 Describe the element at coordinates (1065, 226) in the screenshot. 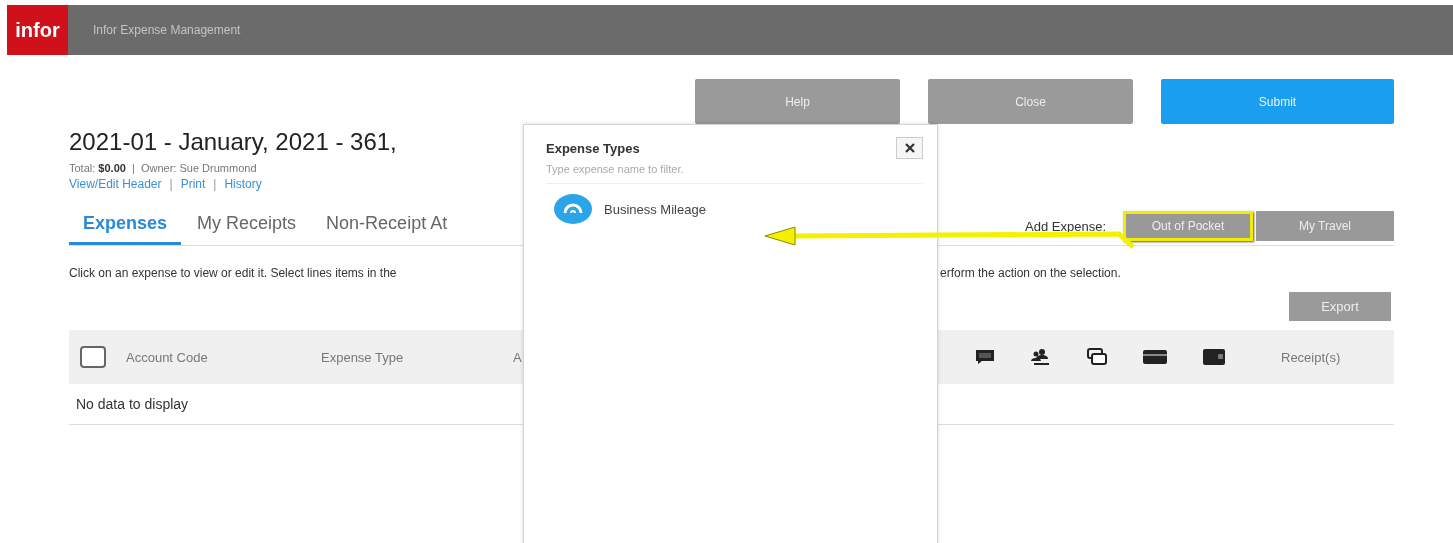

I see `add-expense-label: Add Expense:` at that location.